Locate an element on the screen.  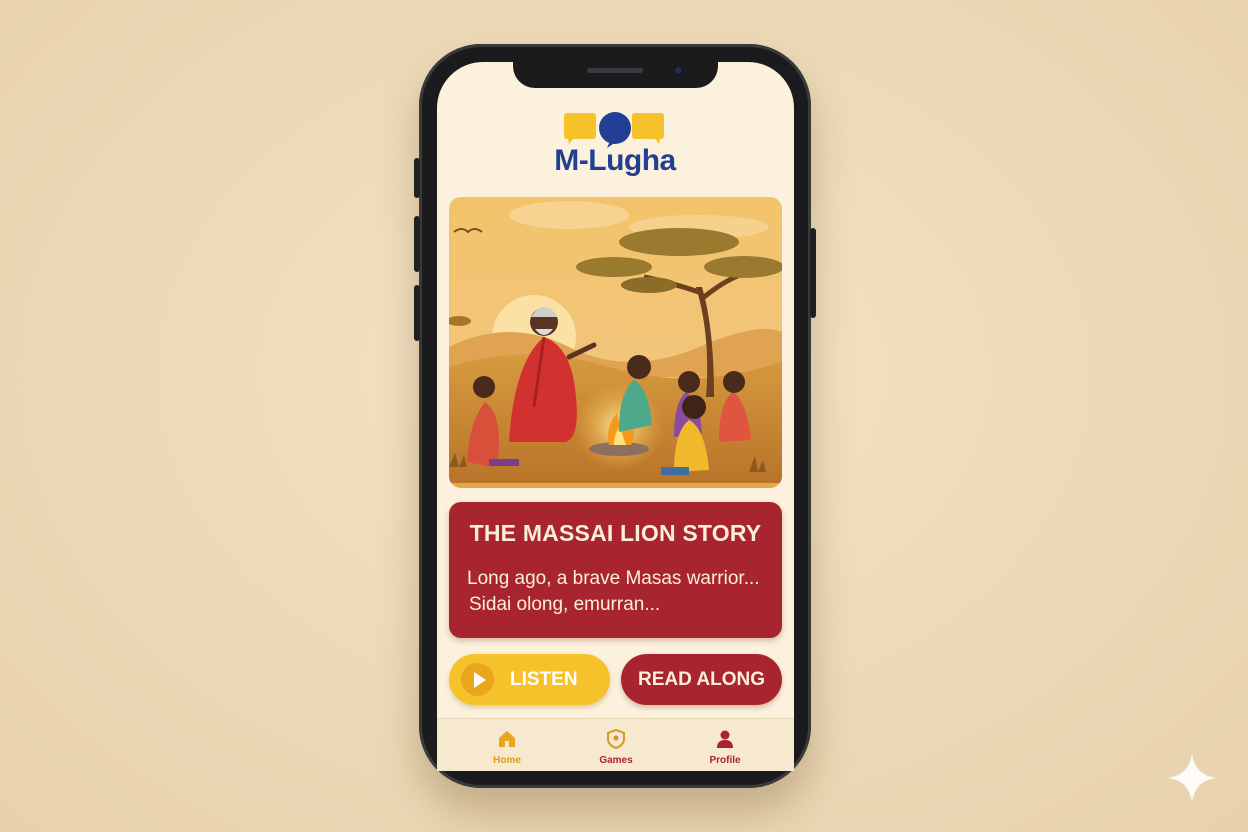
tab-home: Home is located at coordinates (507, 745).